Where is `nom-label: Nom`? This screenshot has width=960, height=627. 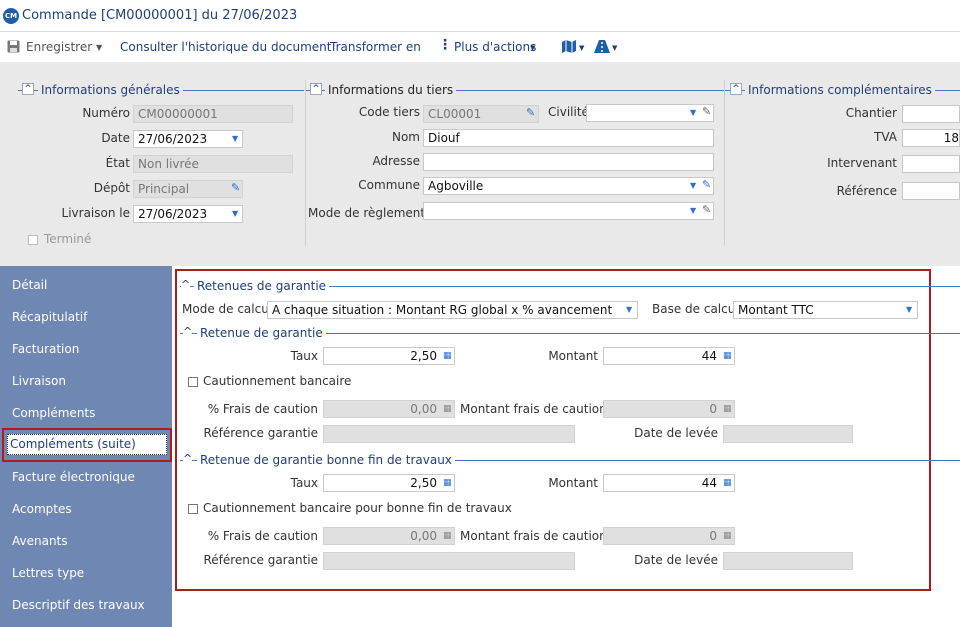
nom-label: Nom is located at coordinates (405, 137).